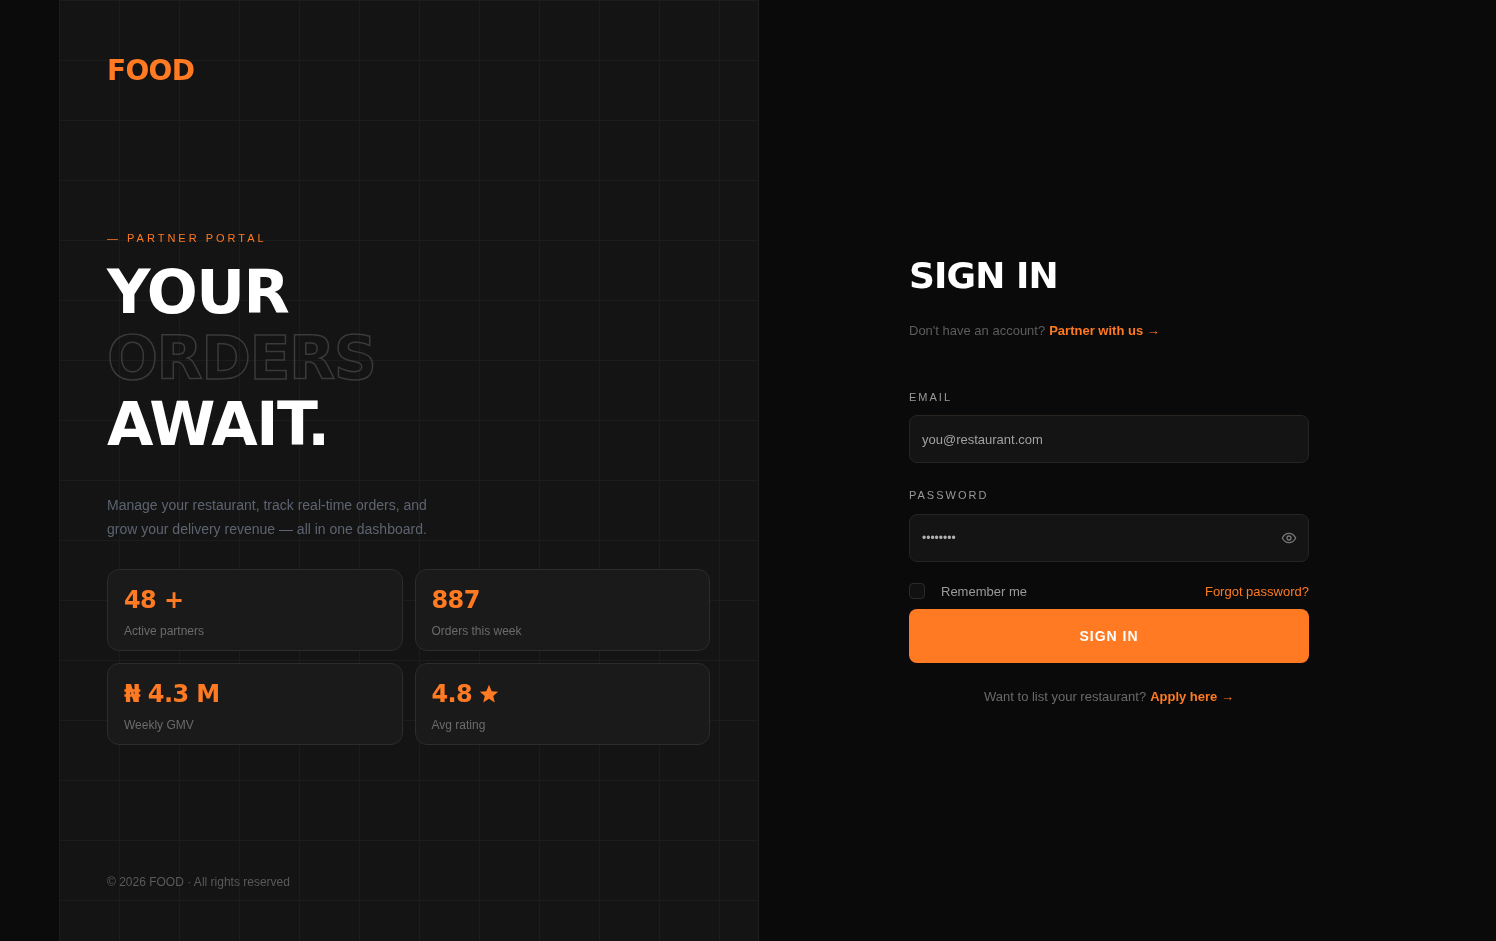 Image resolution: width=1496 pixels, height=941 pixels. I want to click on signin-title: SIGN IN, so click(983, 276).